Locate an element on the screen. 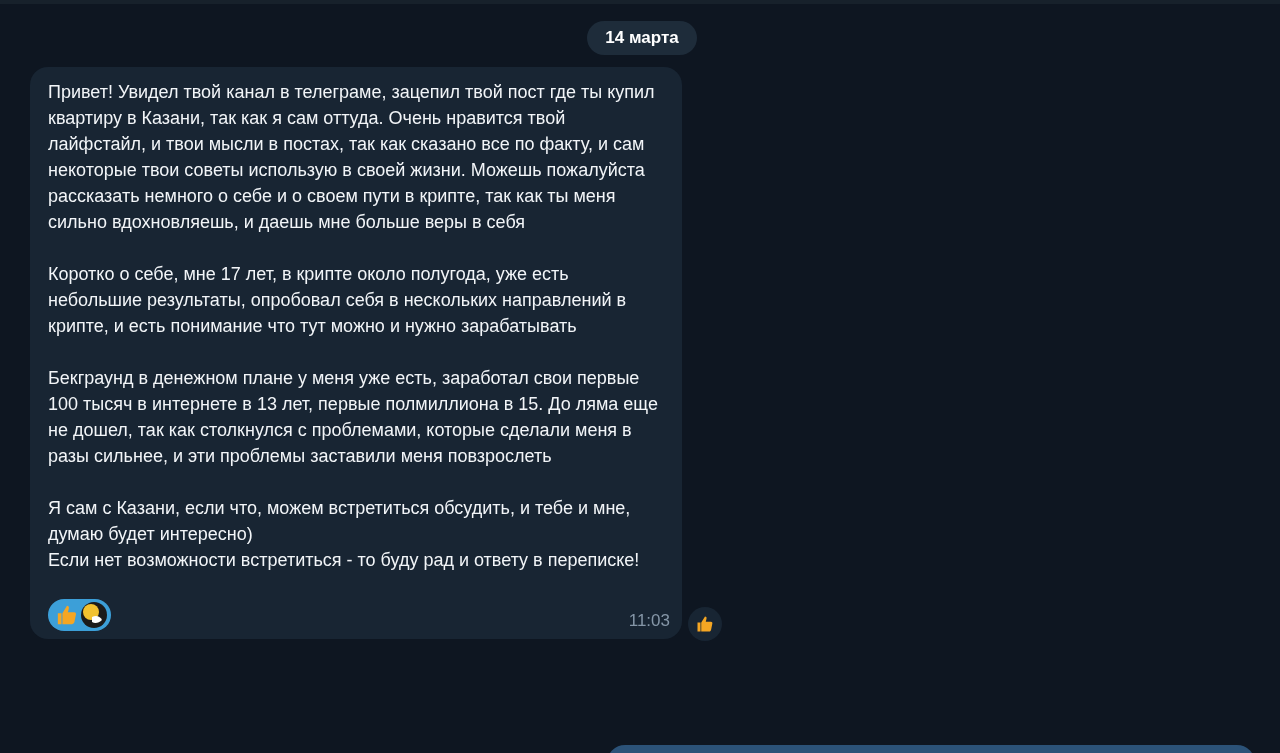  date-badge: 14 марта is located at coordinates (642, 38).